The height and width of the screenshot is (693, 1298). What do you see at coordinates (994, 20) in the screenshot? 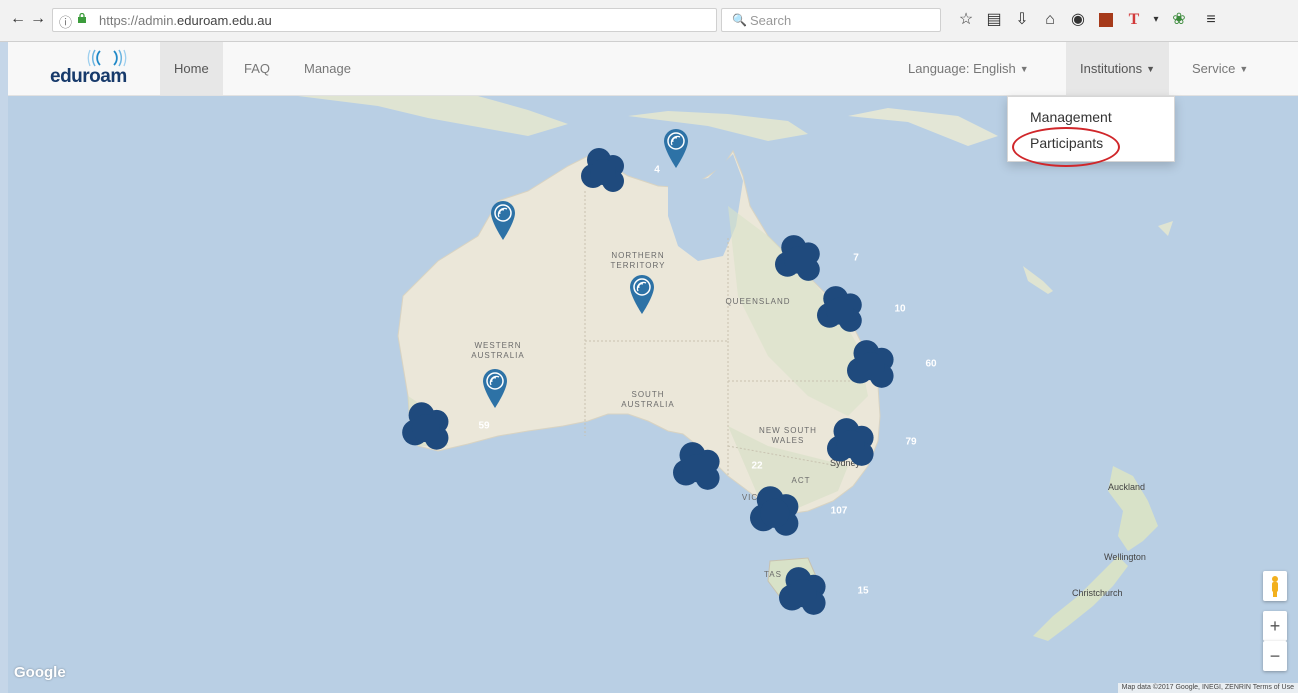
I see `reading-list-icon: ▤` at bounding box center [994, 20].